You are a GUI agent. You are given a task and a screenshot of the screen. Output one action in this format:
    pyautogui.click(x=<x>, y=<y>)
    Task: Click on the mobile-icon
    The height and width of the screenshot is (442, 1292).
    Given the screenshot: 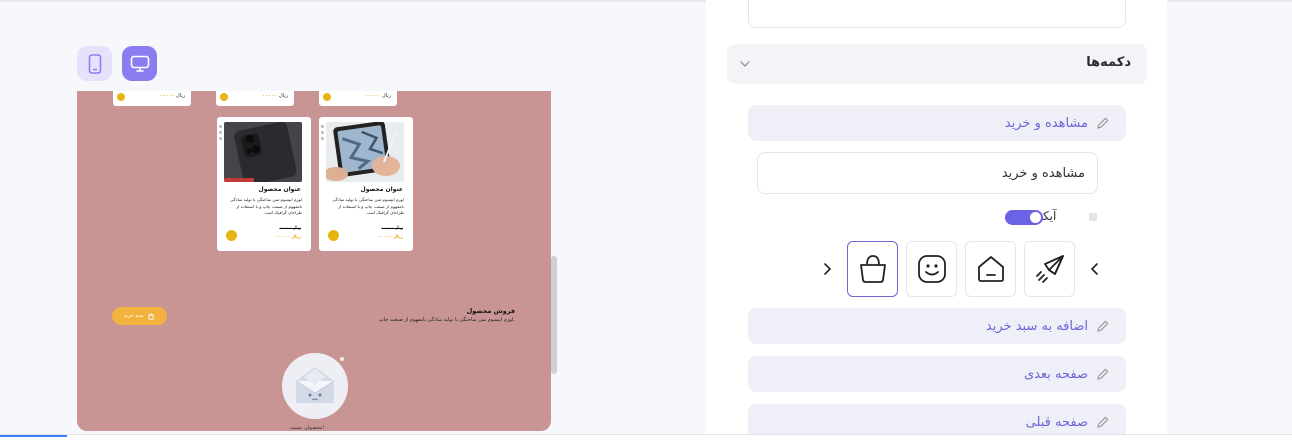 What is the action you would take?
    pyautogui.click(x=94, y=63)
    